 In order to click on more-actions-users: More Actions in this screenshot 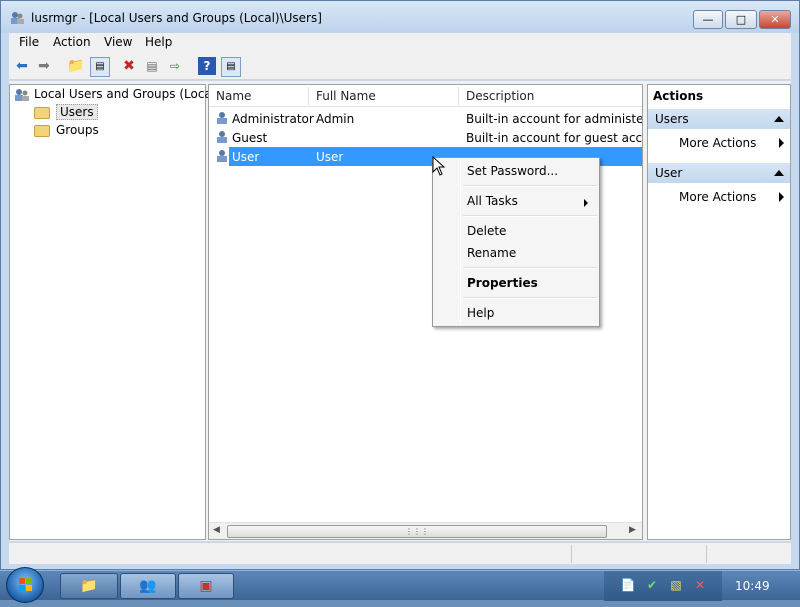, I will do `click(719, 143)`.